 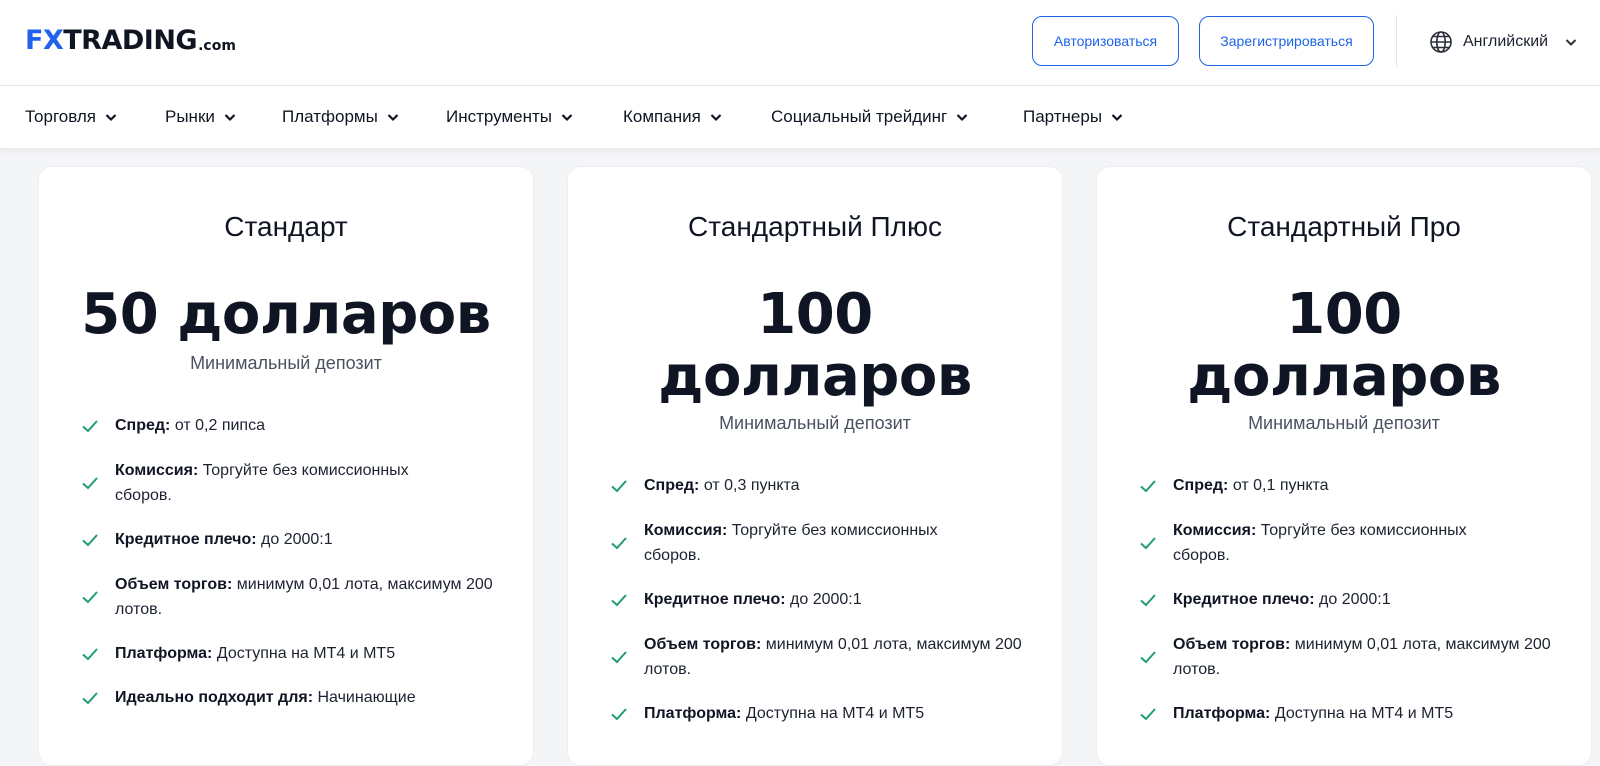 What do you see at coordinates (1286, 41) in the screenshot?
I see `register-button: Зарегистрироваться` at bounding box center [1286, 41].